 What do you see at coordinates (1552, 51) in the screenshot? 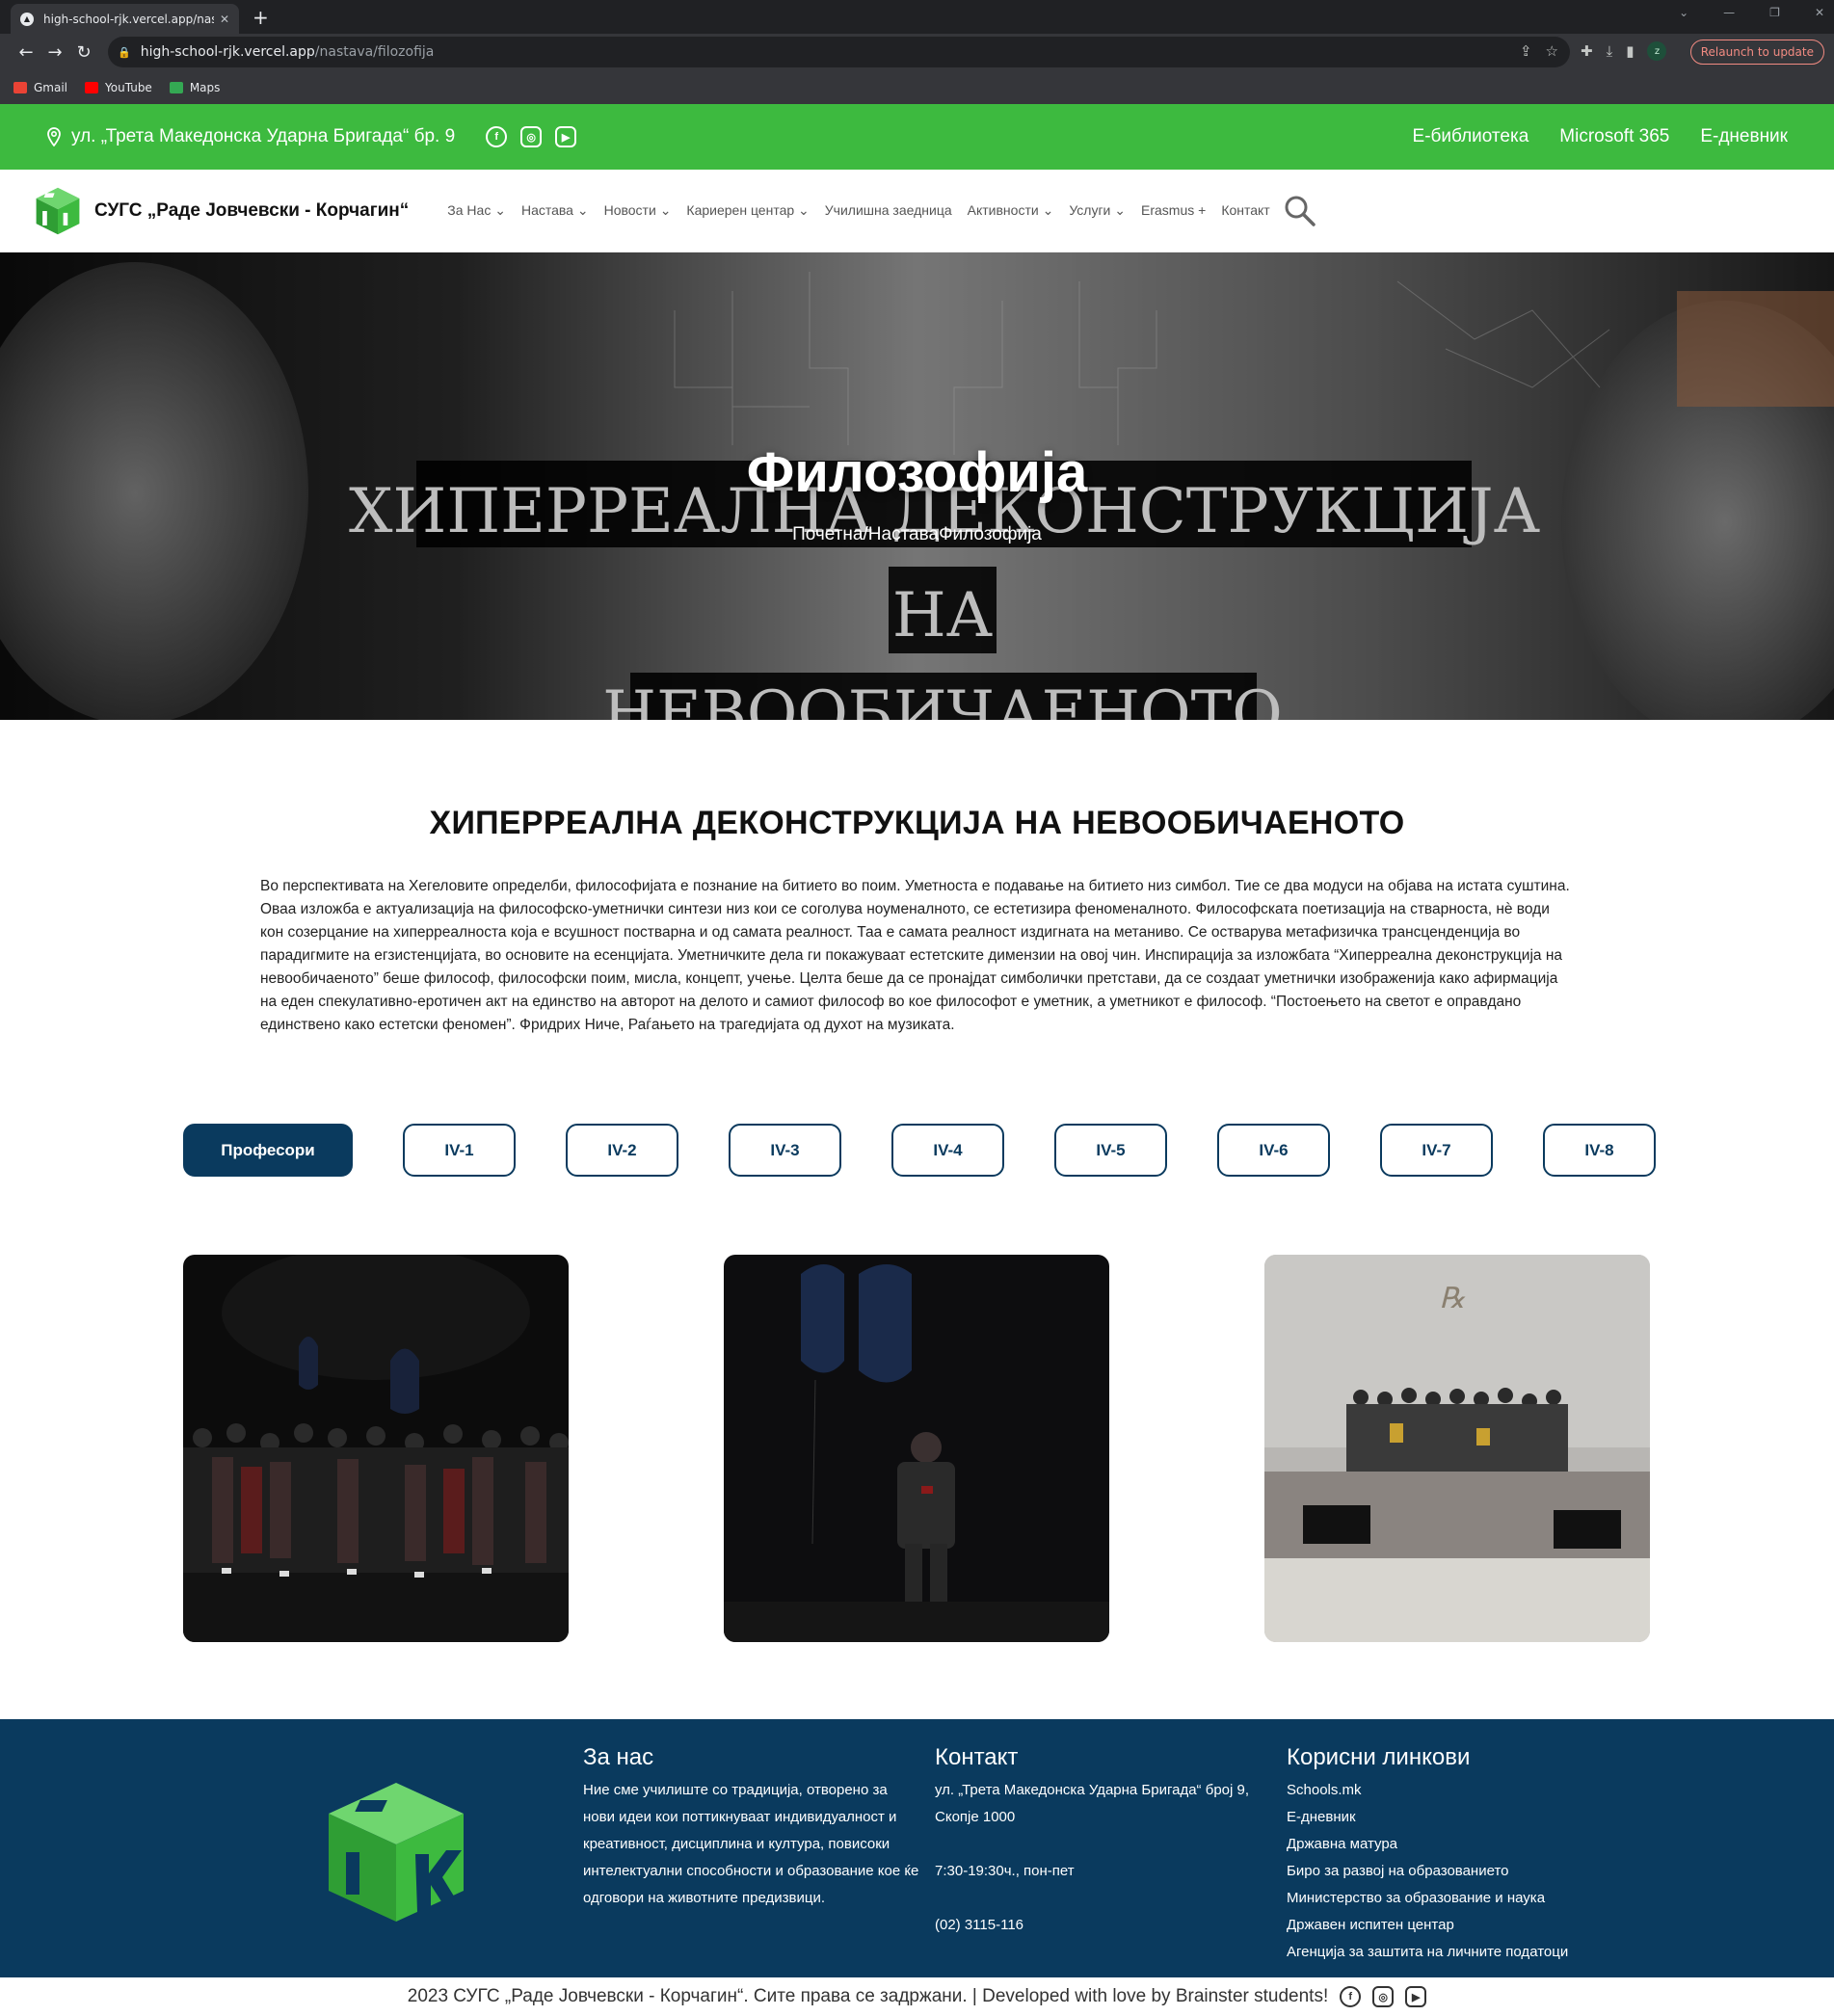
I see `bookmark-star-icon: ☆` at bounding box center [1552, 51].